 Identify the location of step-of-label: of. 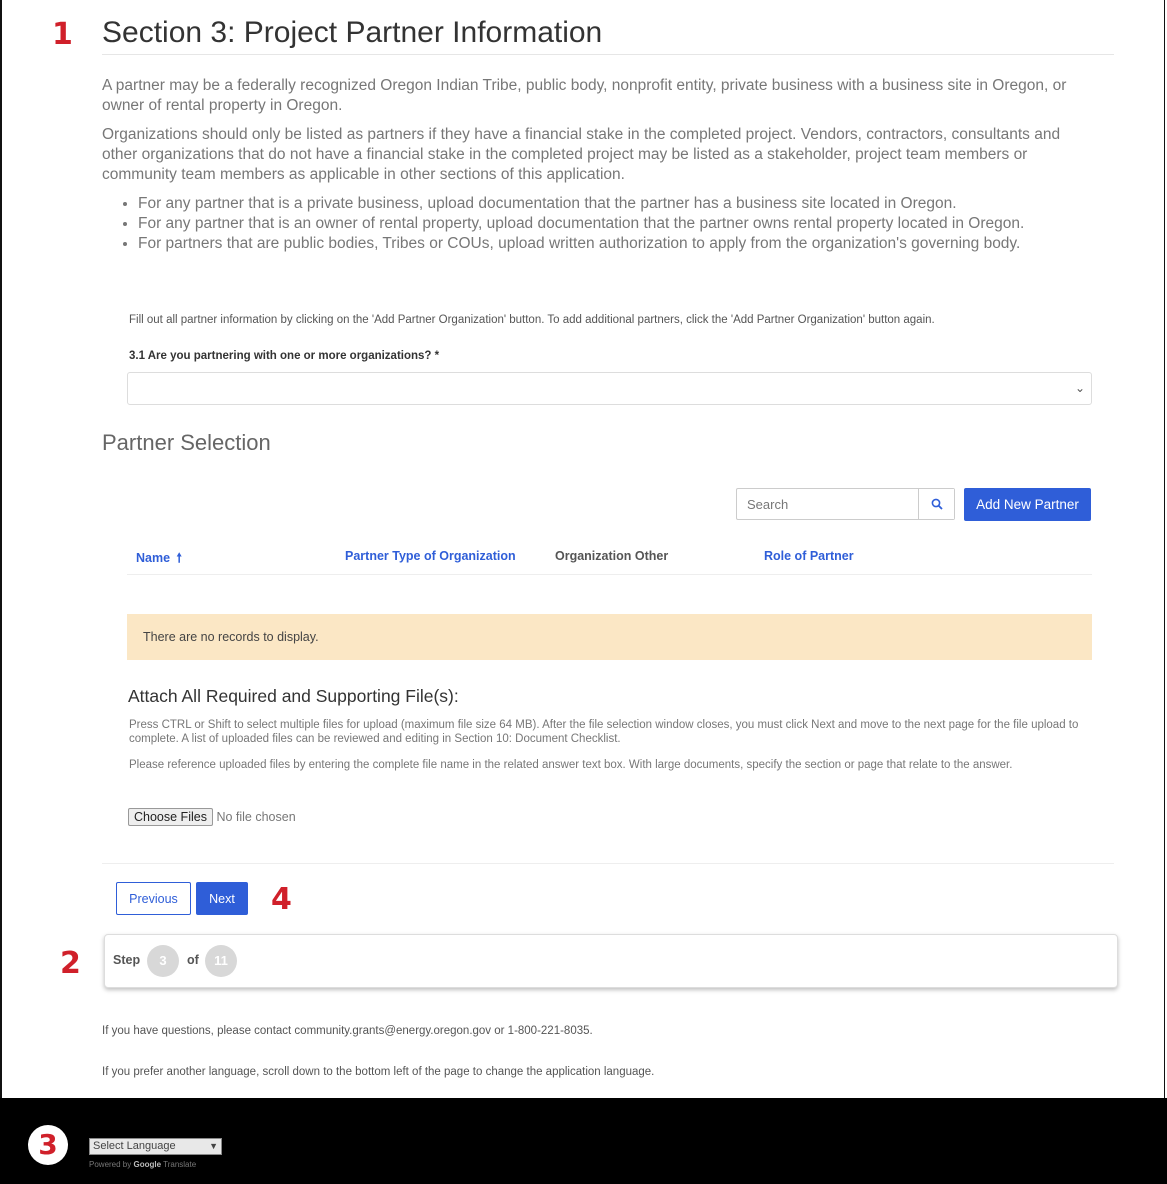
(193, 960).